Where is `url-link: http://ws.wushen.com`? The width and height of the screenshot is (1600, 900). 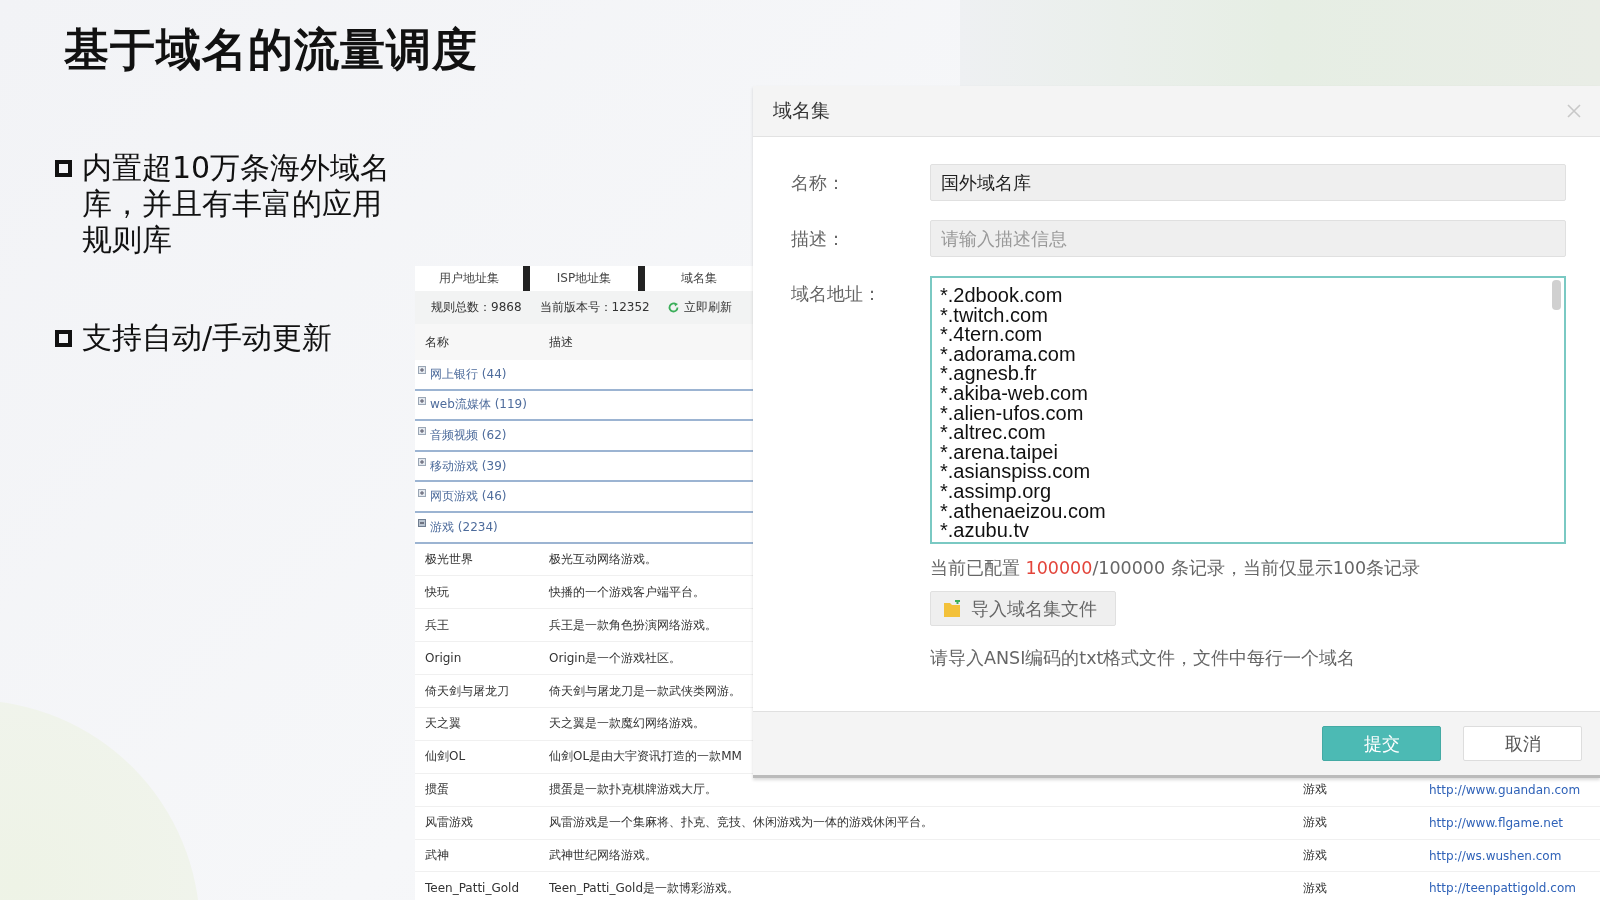 url-link: http://ws.wushen.com is located at coordinates (1495, 855).